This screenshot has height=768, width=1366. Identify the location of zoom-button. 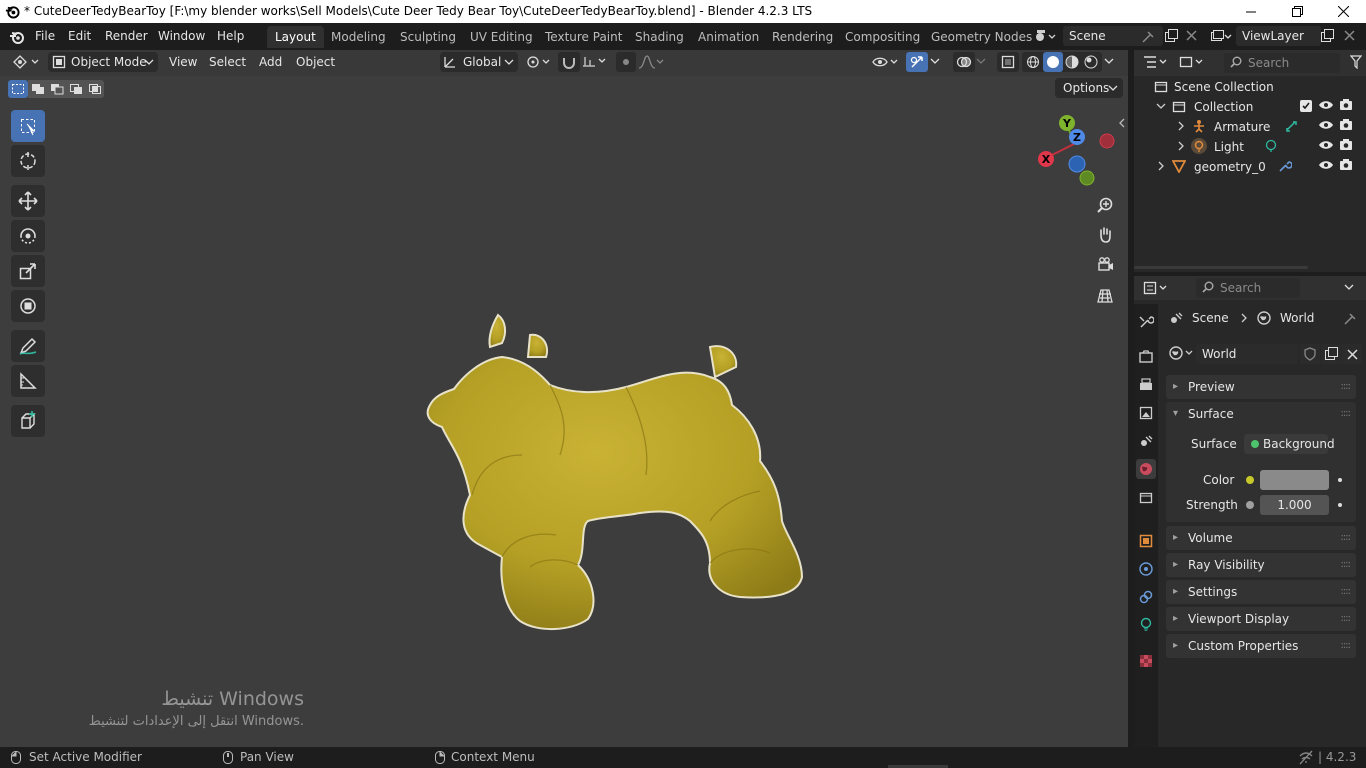
(1105, 205).